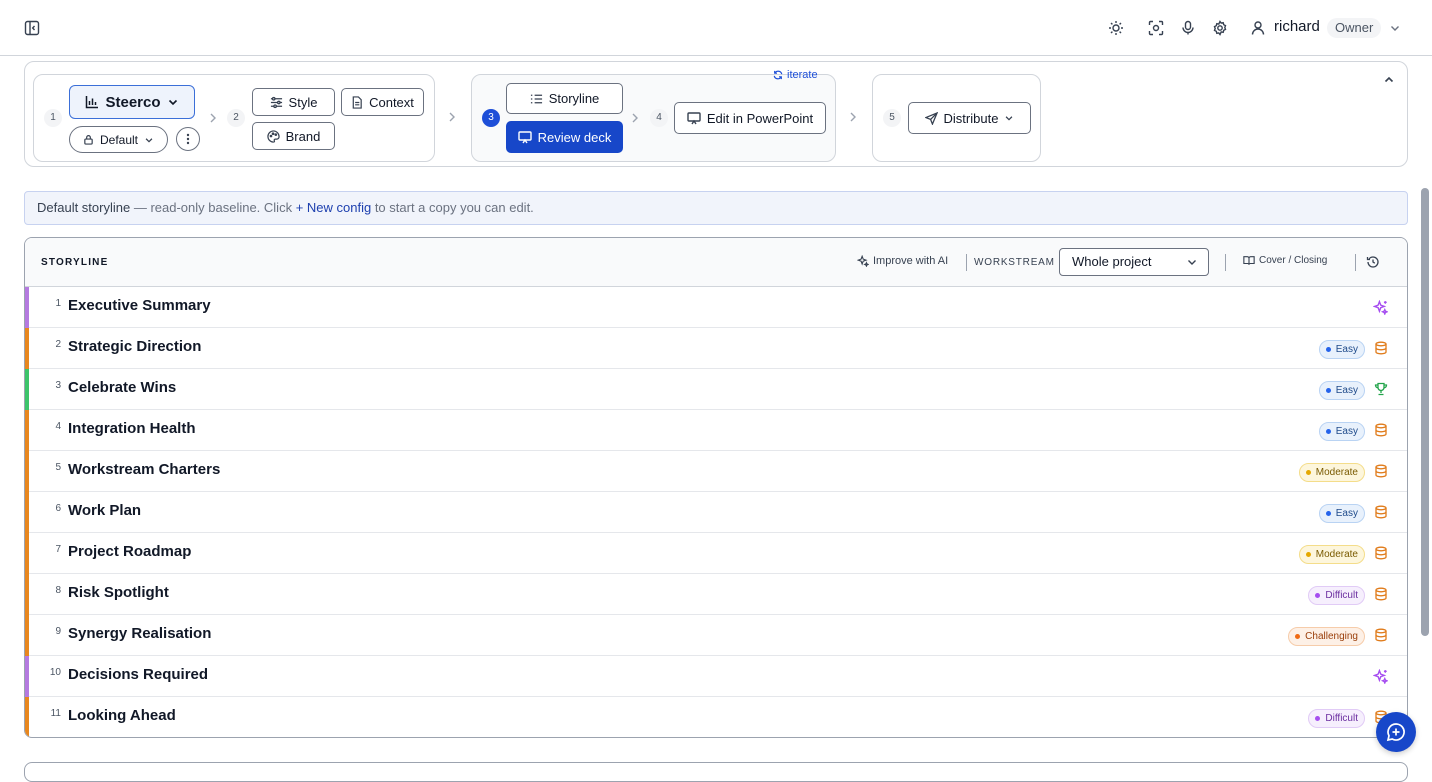  Describe the element at coordinates (716, 553) in the screenshot. I see `storyline-row: 7 Project Roadmap Moderate` at that location.